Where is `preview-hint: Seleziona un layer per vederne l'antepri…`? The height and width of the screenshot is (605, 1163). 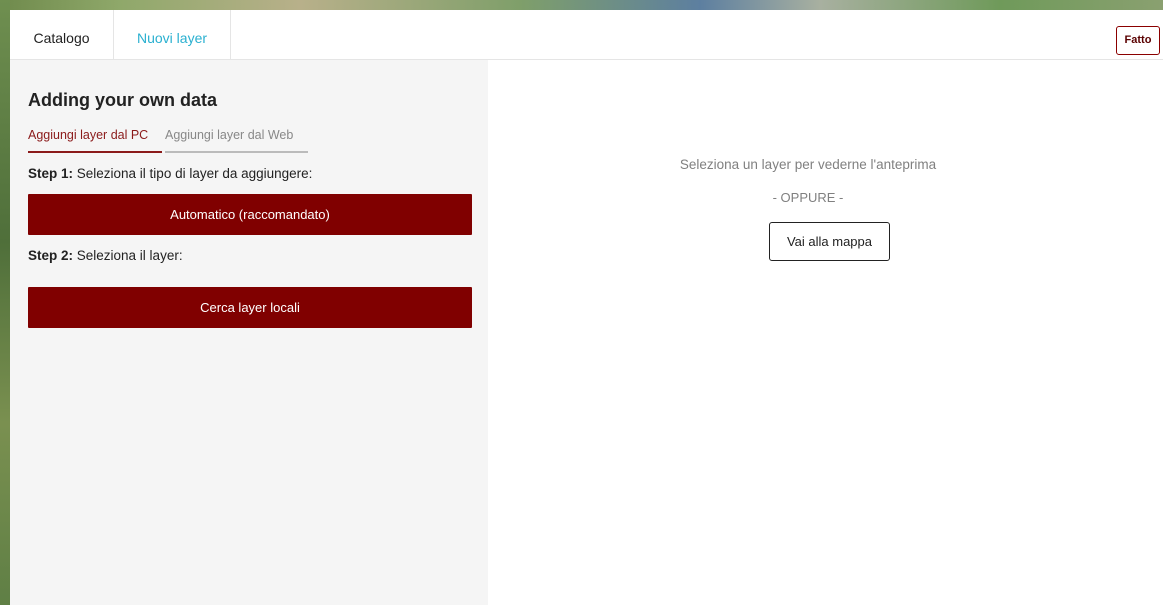
preview-hint: Seleziona un layer per vederne l'antepri… is located at coordinates (808, 164).